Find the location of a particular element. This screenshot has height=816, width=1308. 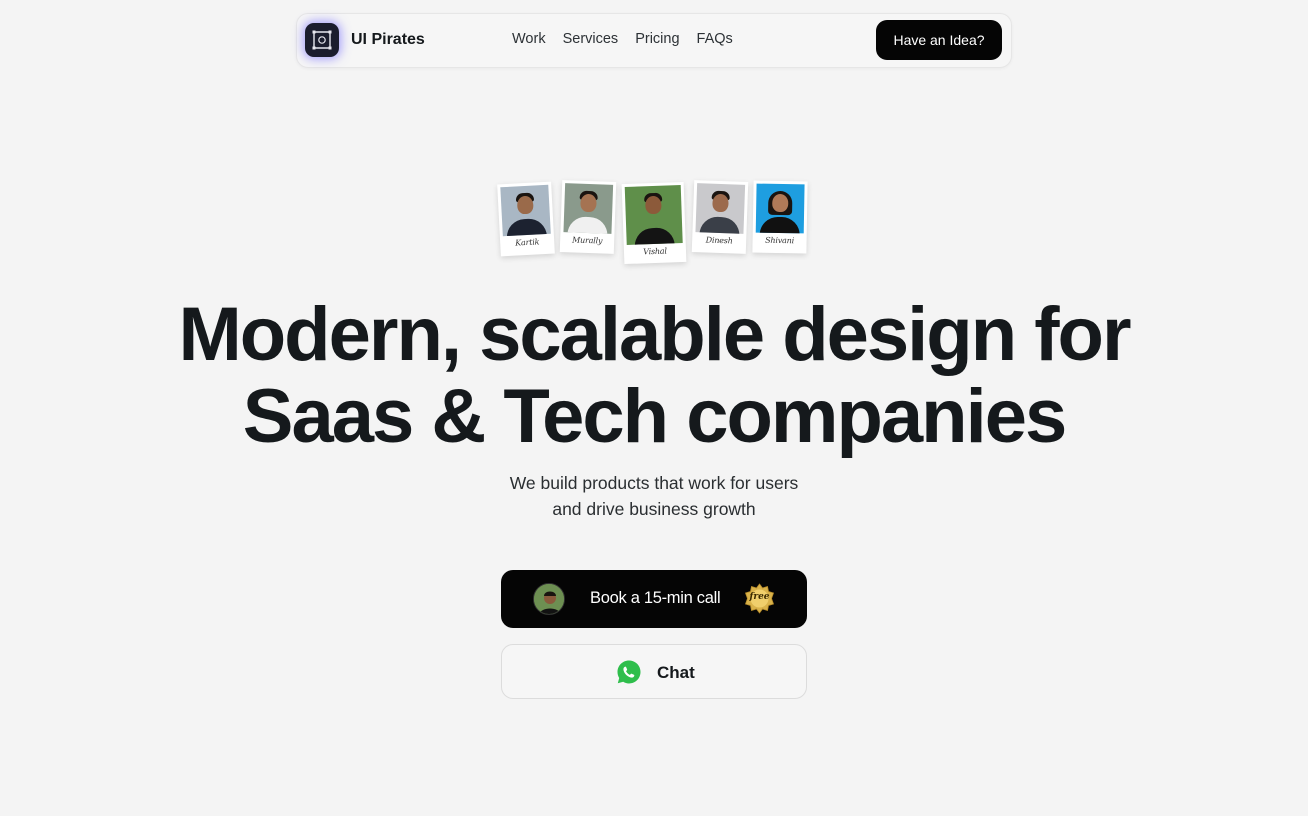

nav-link-faqs: FAQs is located at coordinates (715, 39).